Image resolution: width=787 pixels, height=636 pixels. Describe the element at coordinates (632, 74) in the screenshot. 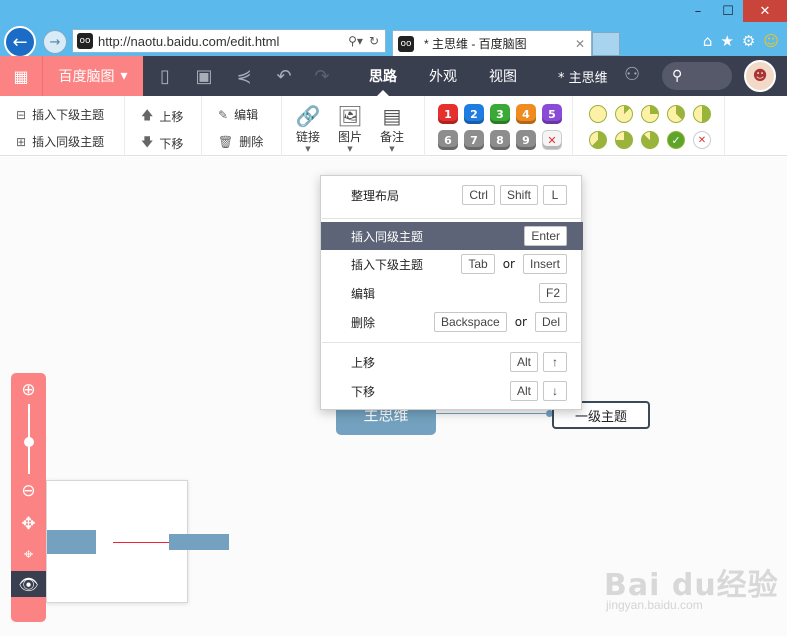

I see `user-share-icon: ⚇` at that location.